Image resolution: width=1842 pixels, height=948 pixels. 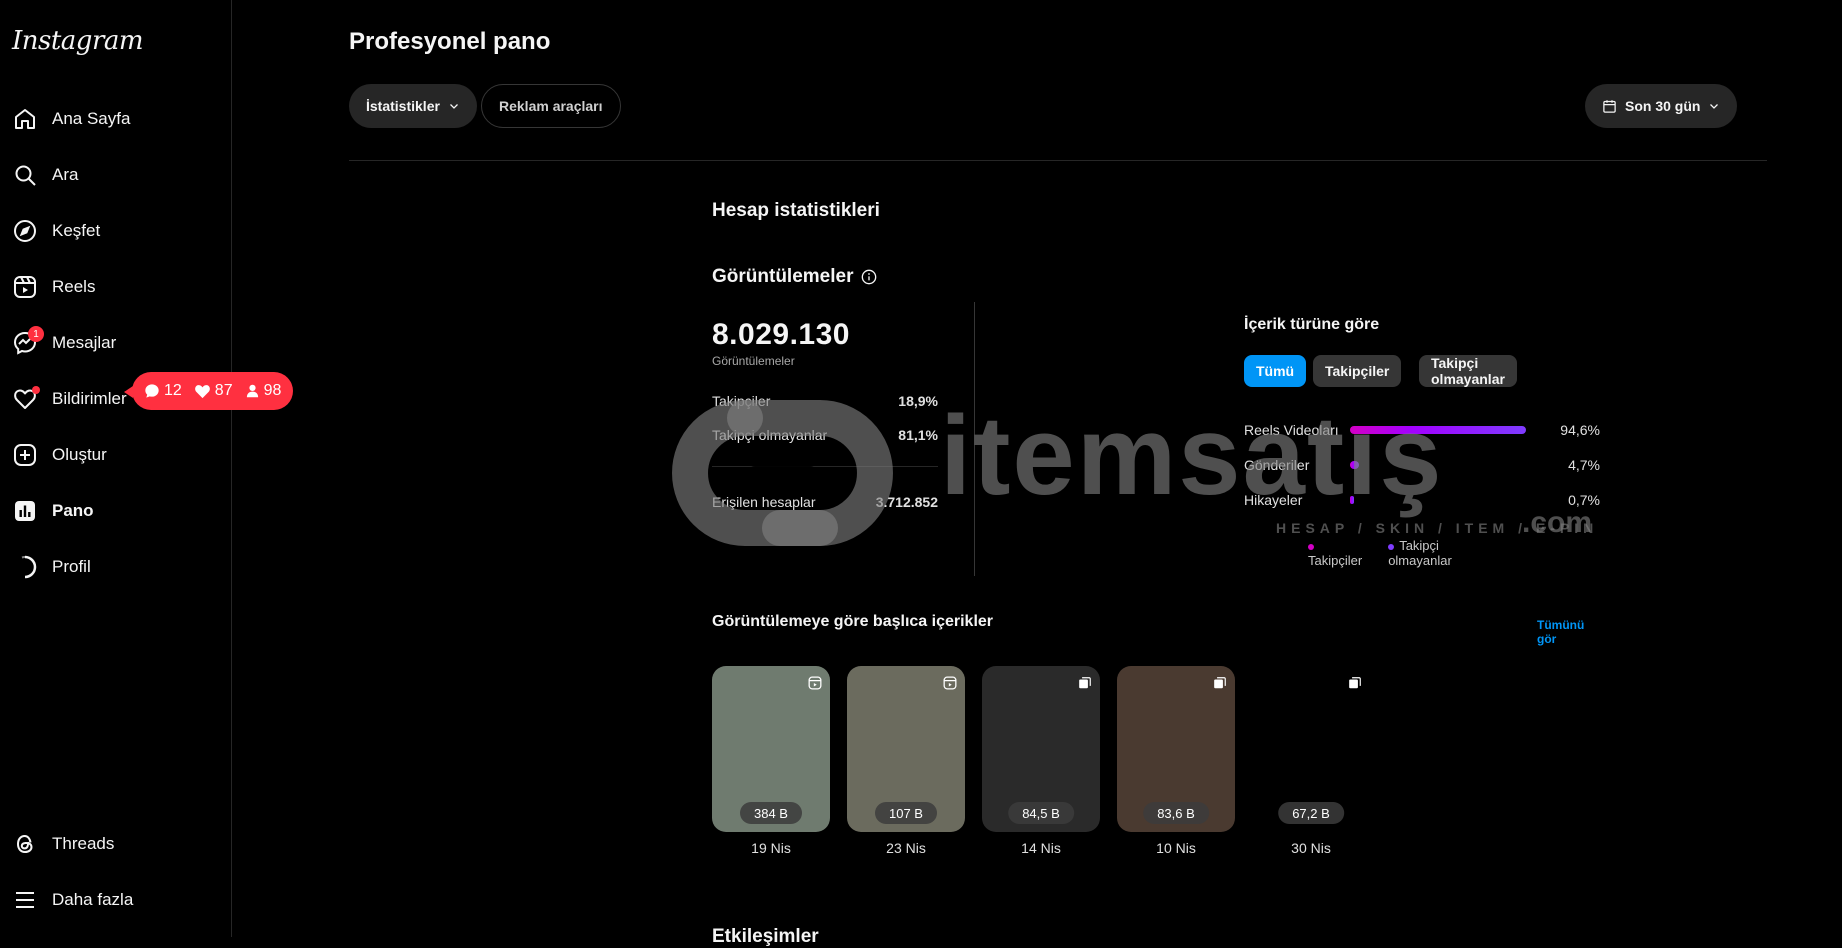 I want to click on nav-label: Mesajlar, so click(x=84, y=342).